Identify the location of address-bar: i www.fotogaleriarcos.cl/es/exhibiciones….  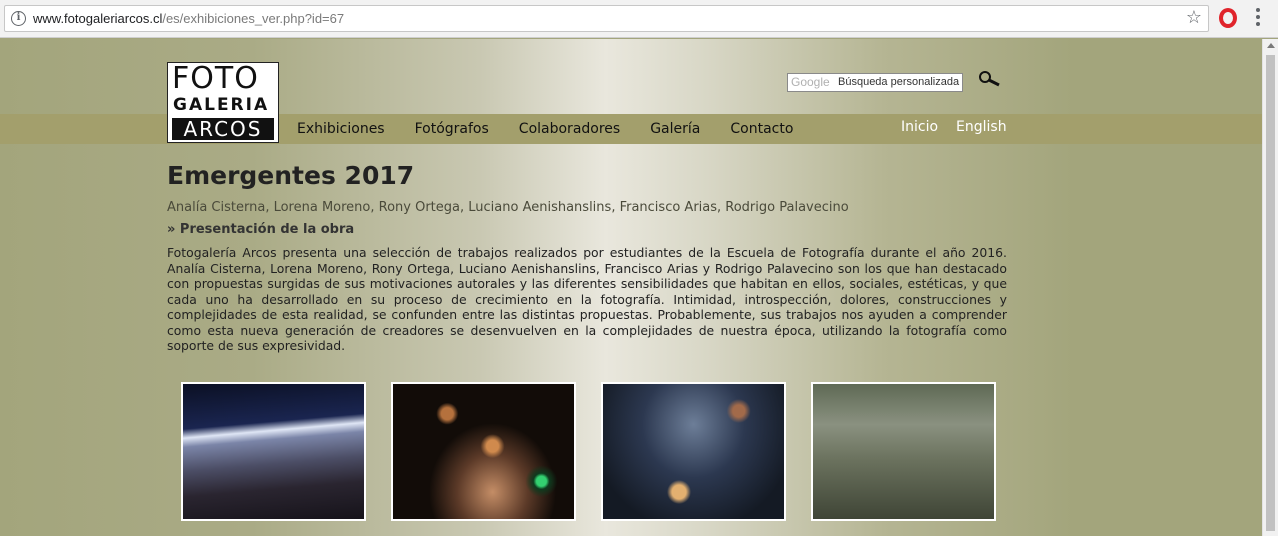
(606, 18).